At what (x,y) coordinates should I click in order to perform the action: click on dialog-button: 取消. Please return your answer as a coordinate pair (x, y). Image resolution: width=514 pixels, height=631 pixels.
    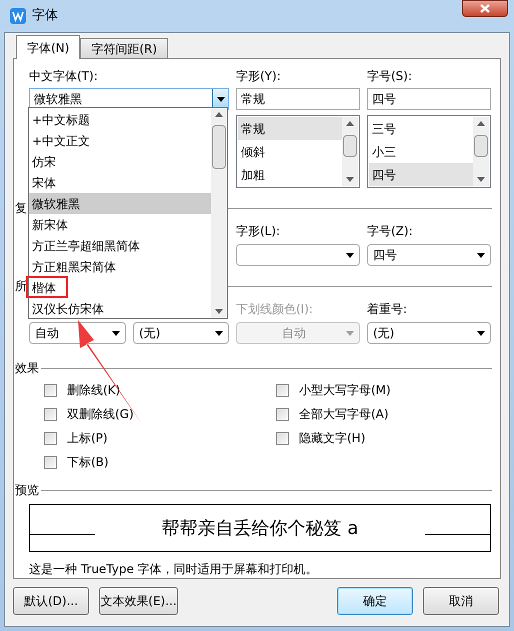
    Looking at the image, I should click on (461, 601).